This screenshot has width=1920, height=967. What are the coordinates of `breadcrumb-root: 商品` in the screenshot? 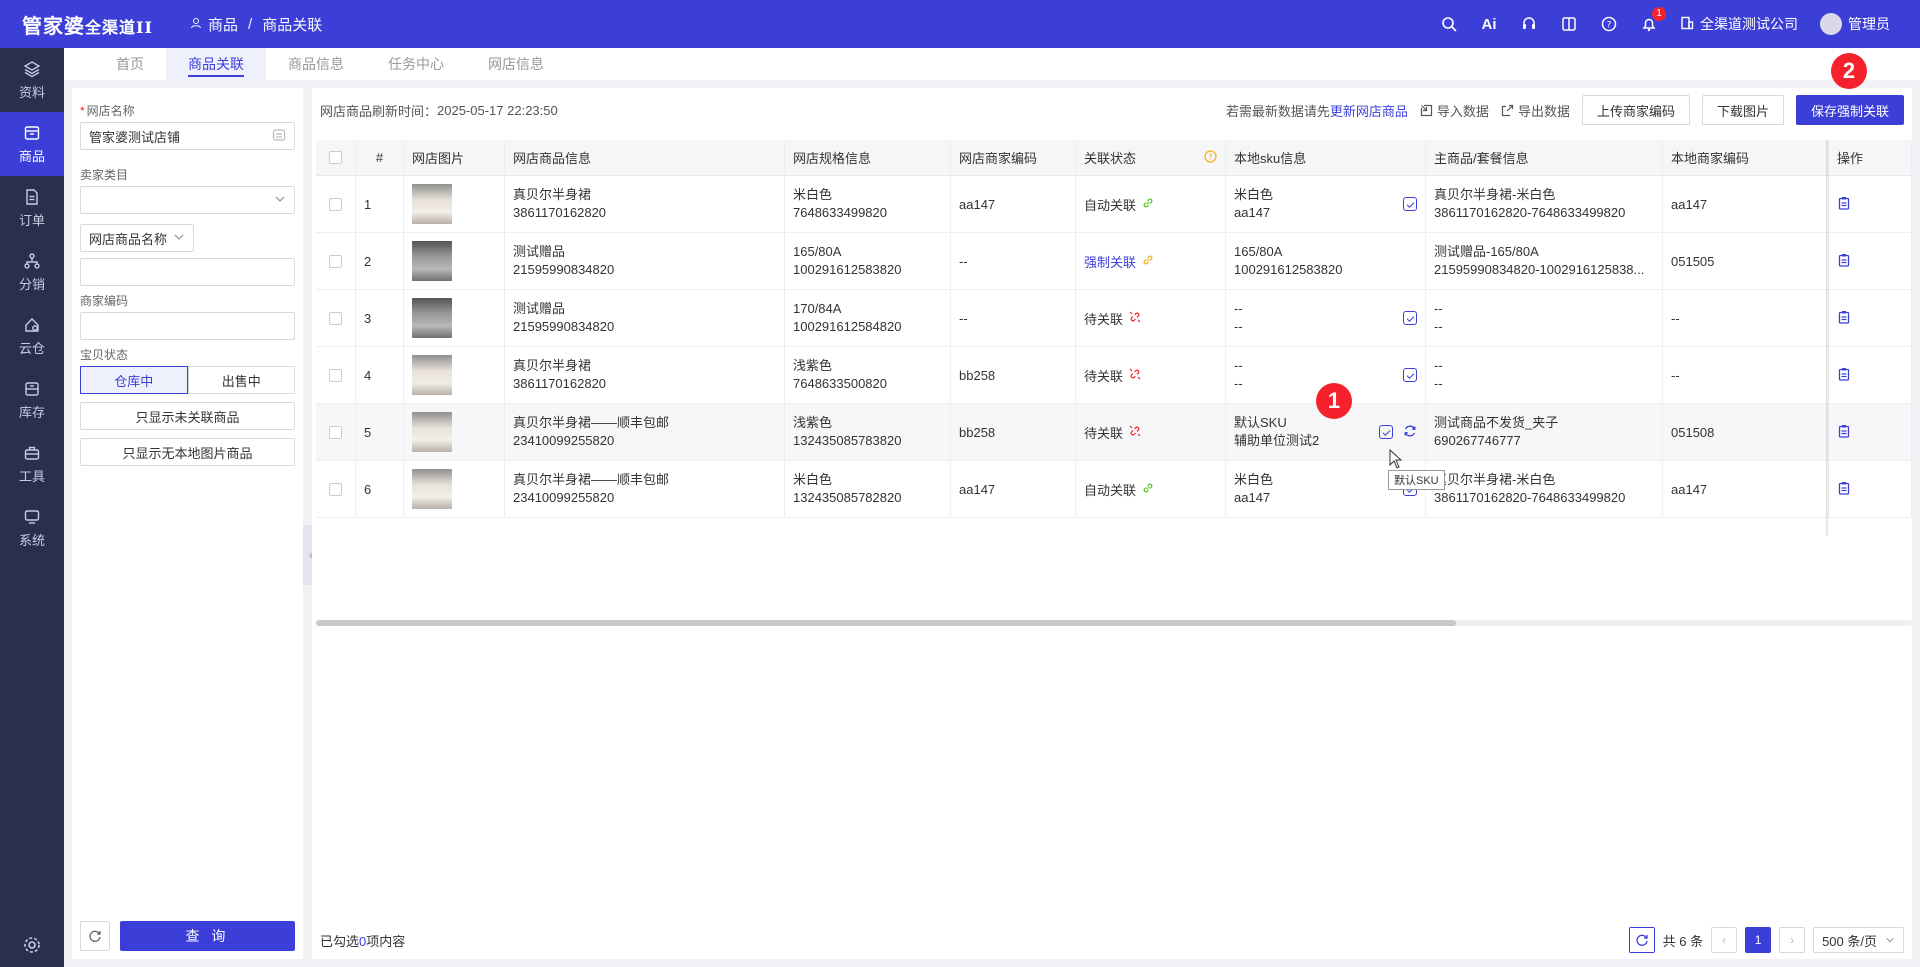 It's located at (223, 24).